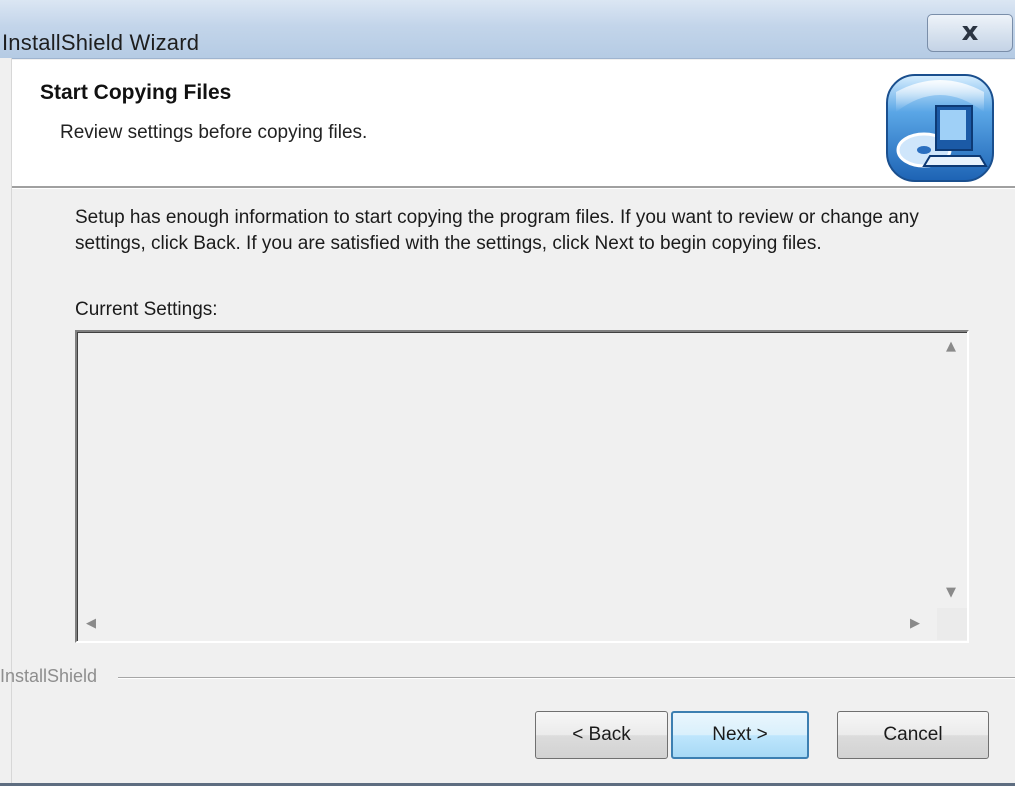  I want to click on computer-cd-install-icon, so click(940, 128).